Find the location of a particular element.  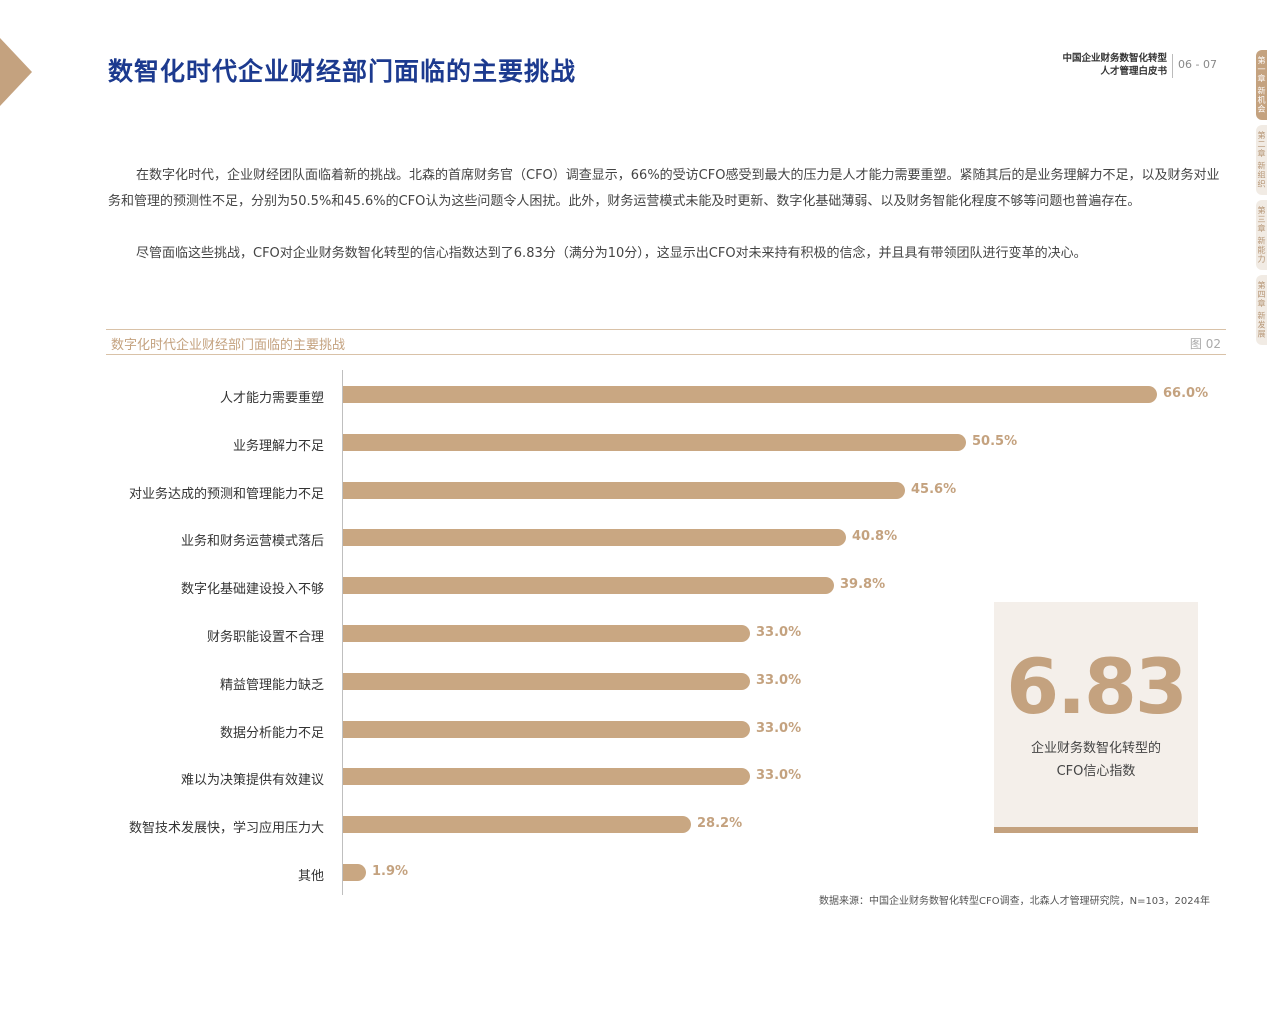

bar-category-label: 精益管理能力缺乏 is located at coordinates (271, 685).